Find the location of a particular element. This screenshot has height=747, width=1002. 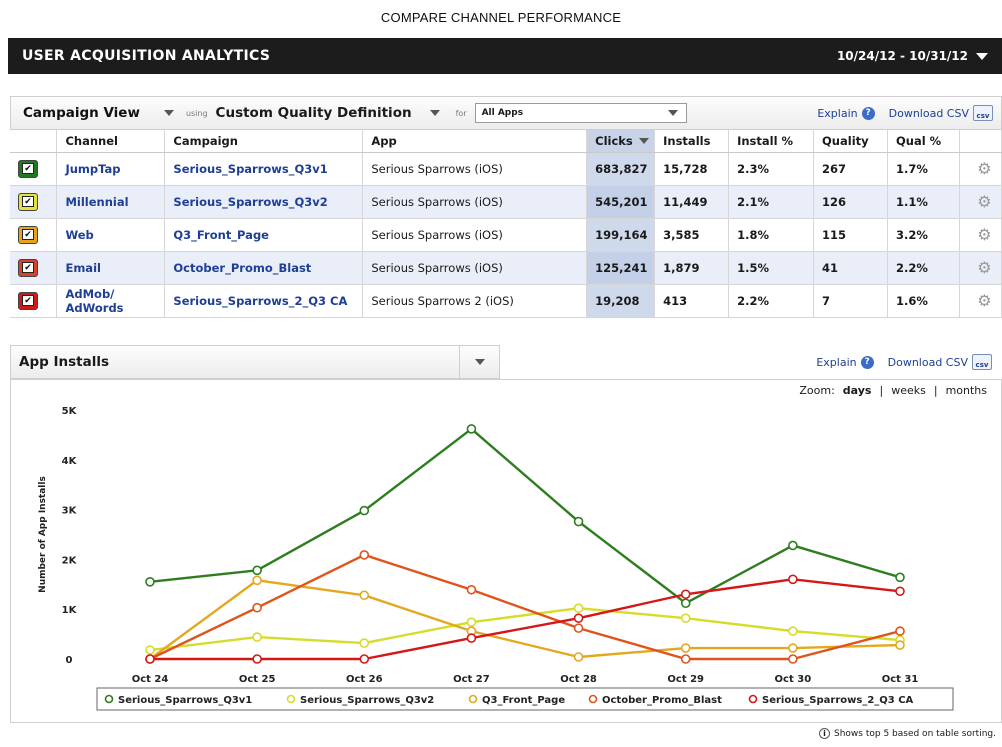

column-header-installs: Installs is located at coordinates (692, 141).